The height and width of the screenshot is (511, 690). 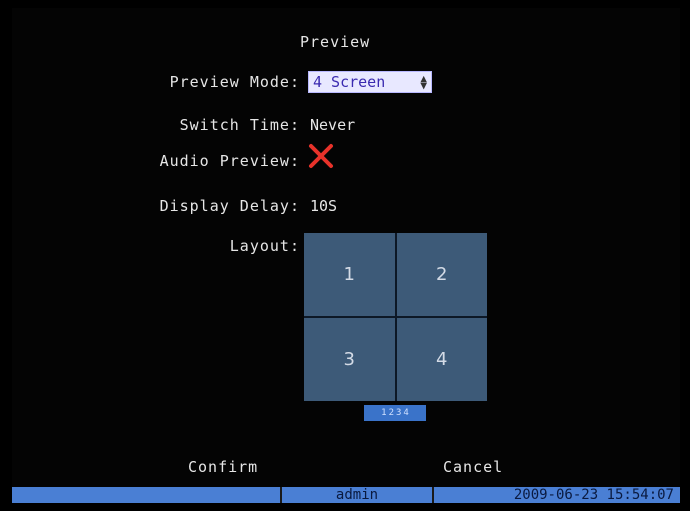 What do you see at coordinates (264, 246) in the screenshot?
I see `layout-label: Layout:` at bounding box center [264, 246].